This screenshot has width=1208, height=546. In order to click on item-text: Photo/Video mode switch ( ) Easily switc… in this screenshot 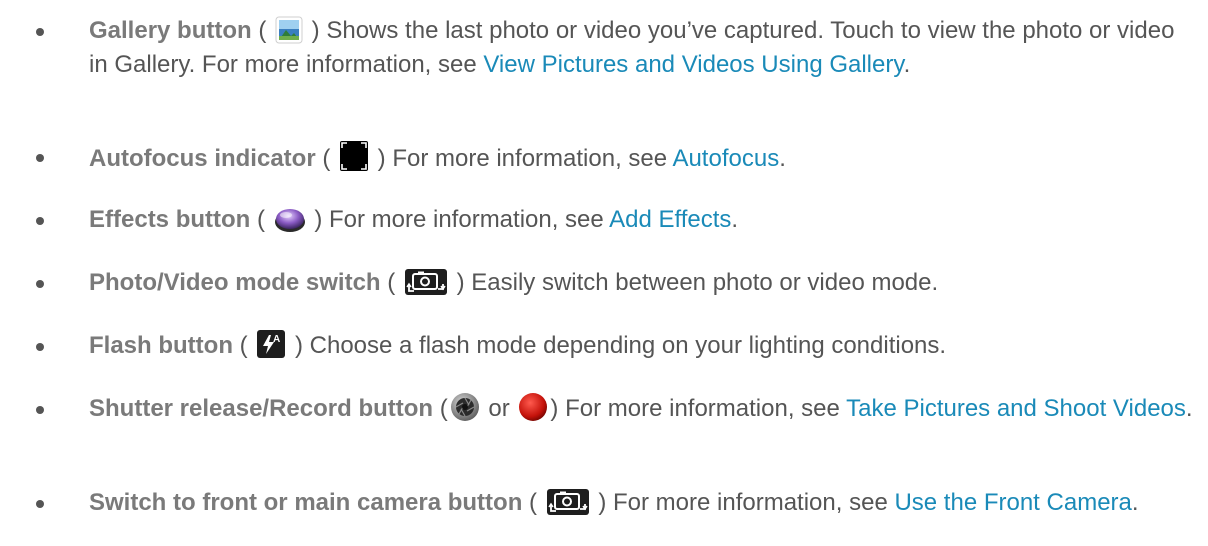, I will do `click(514, 282)`.